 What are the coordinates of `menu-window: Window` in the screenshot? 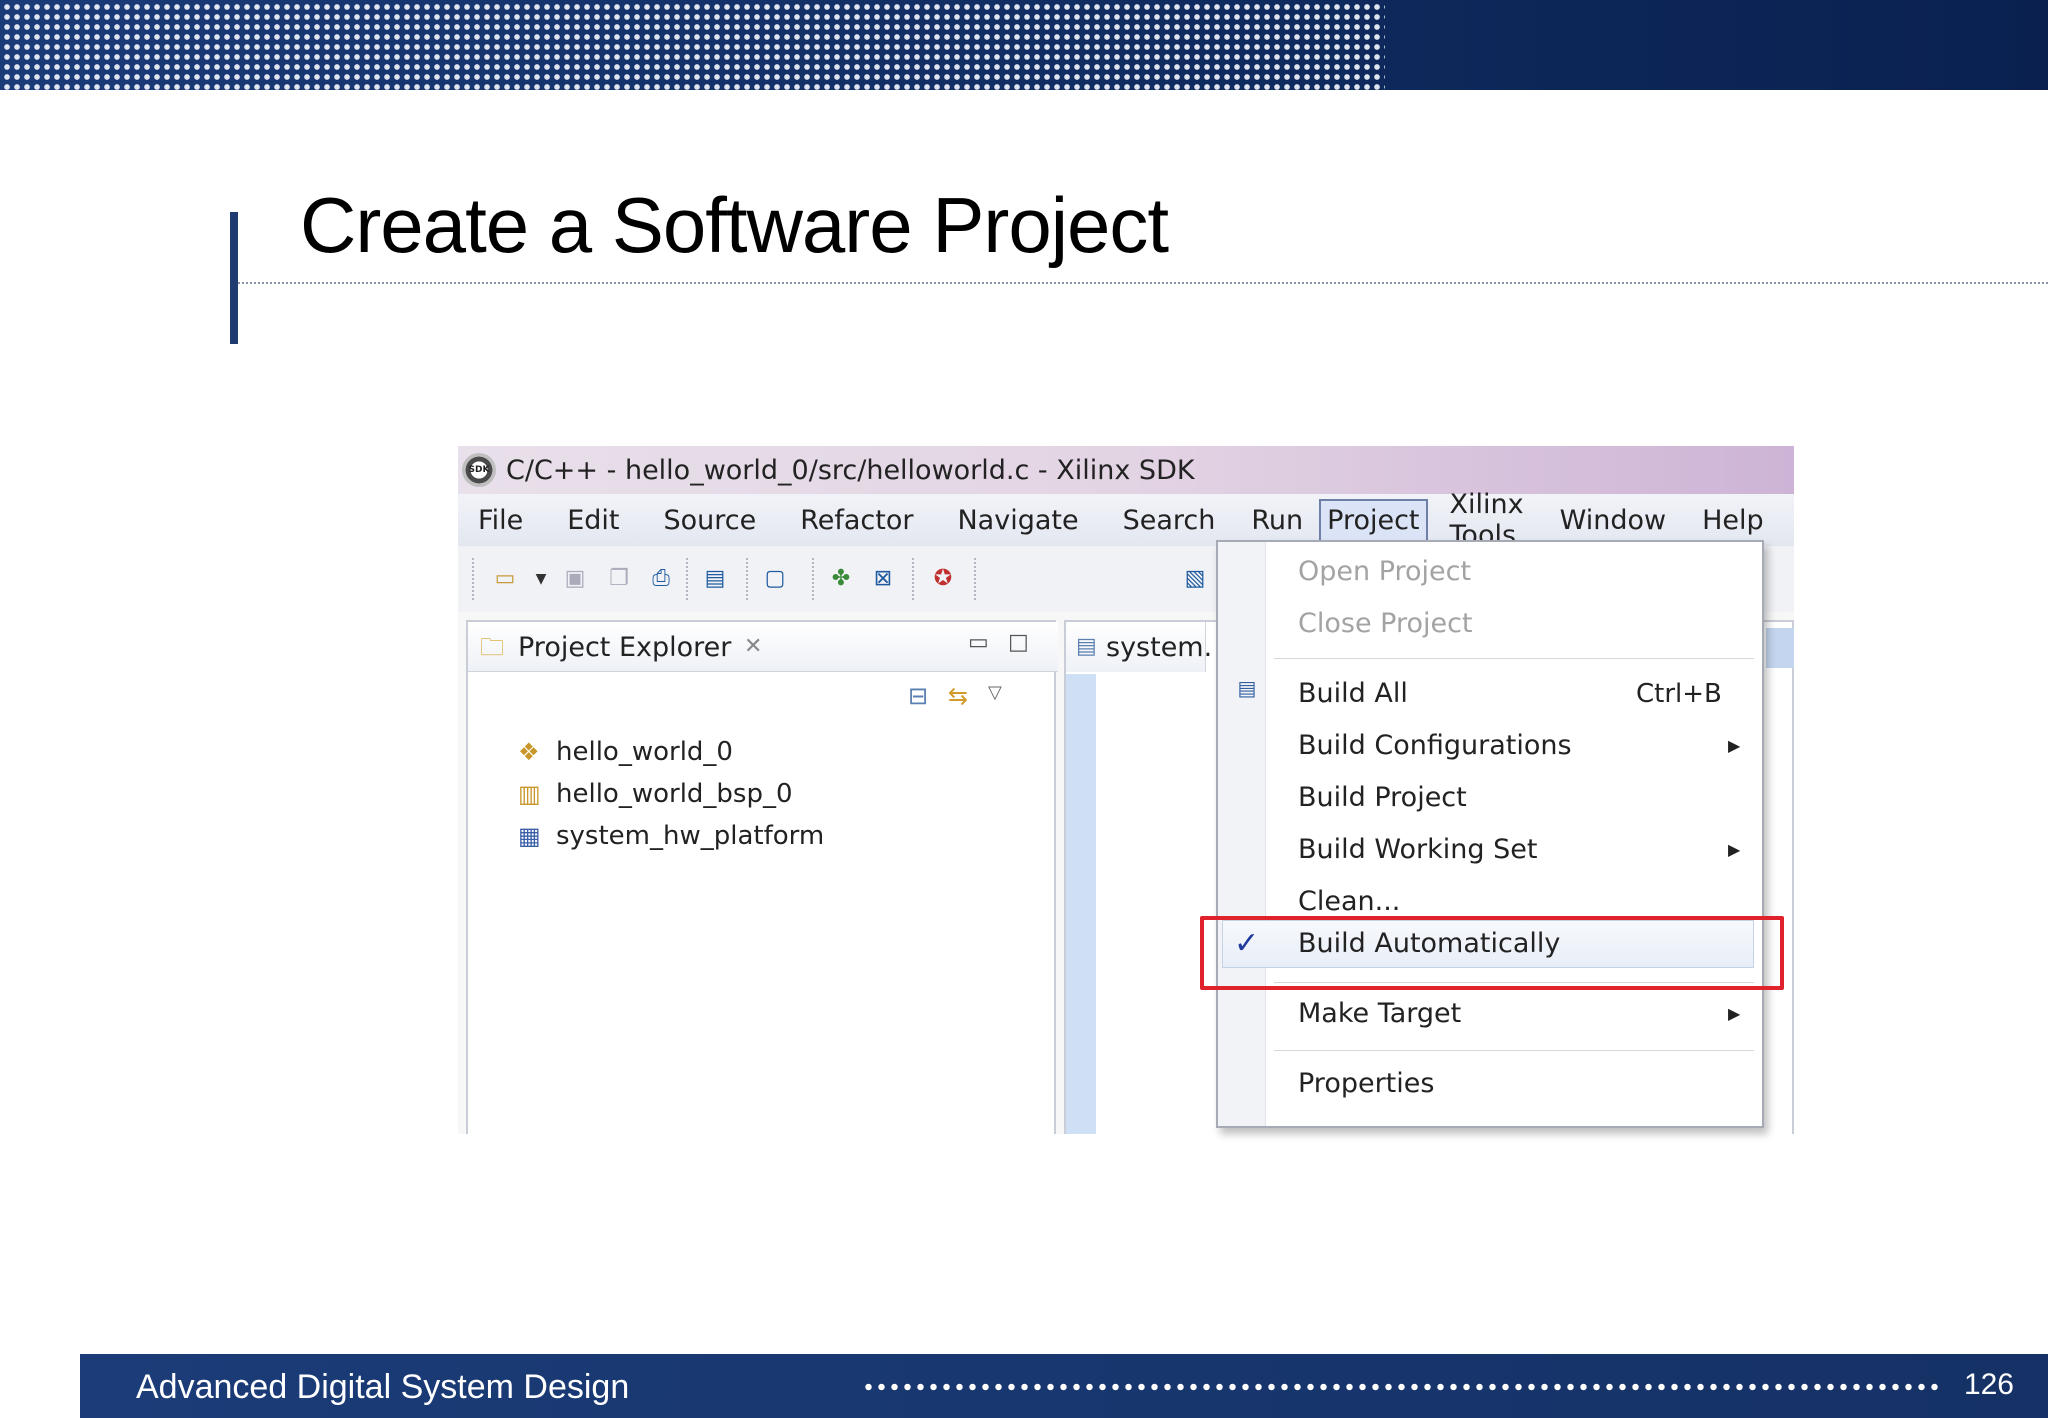 It's located at (1613, 520).